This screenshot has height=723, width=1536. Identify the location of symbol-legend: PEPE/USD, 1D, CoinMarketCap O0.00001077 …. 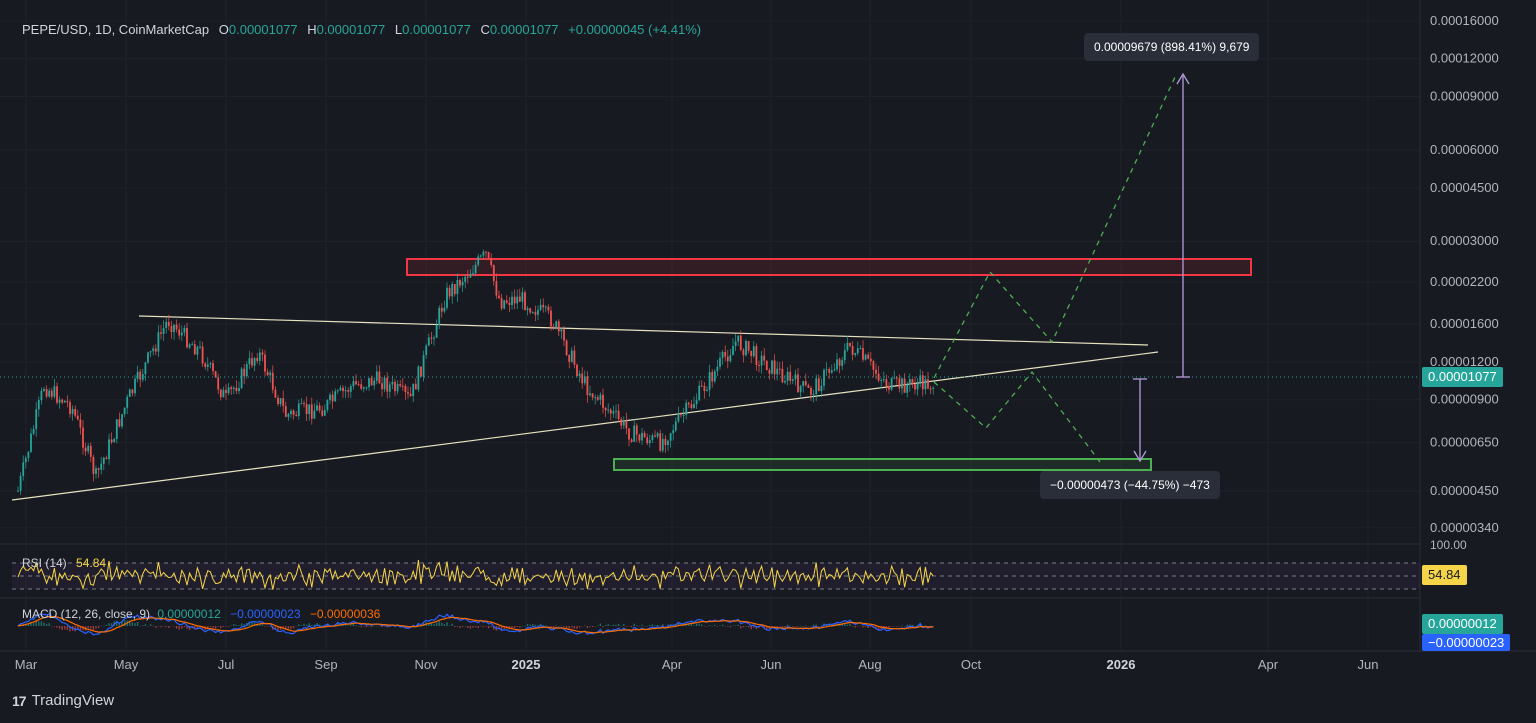
(361, 29).